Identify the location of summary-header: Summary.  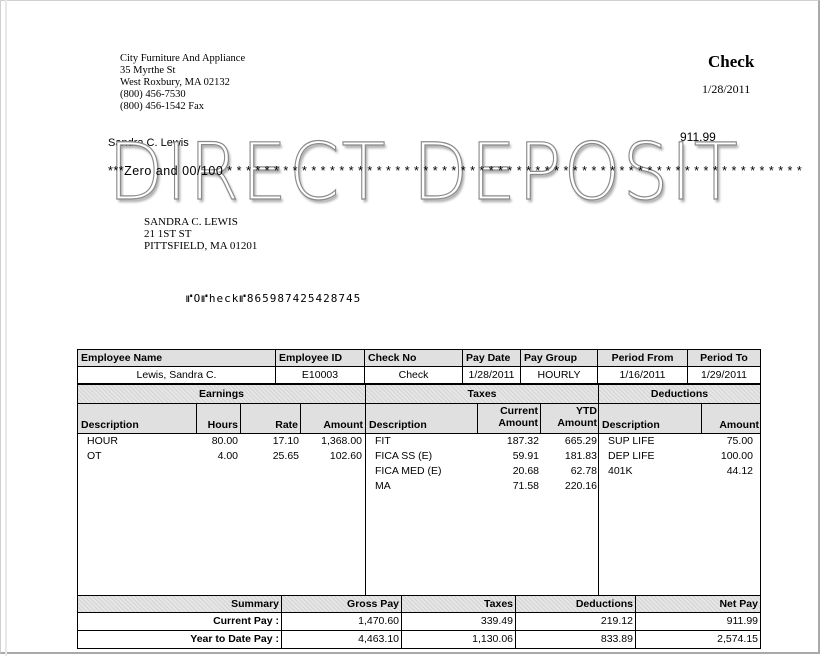
(179, 604).